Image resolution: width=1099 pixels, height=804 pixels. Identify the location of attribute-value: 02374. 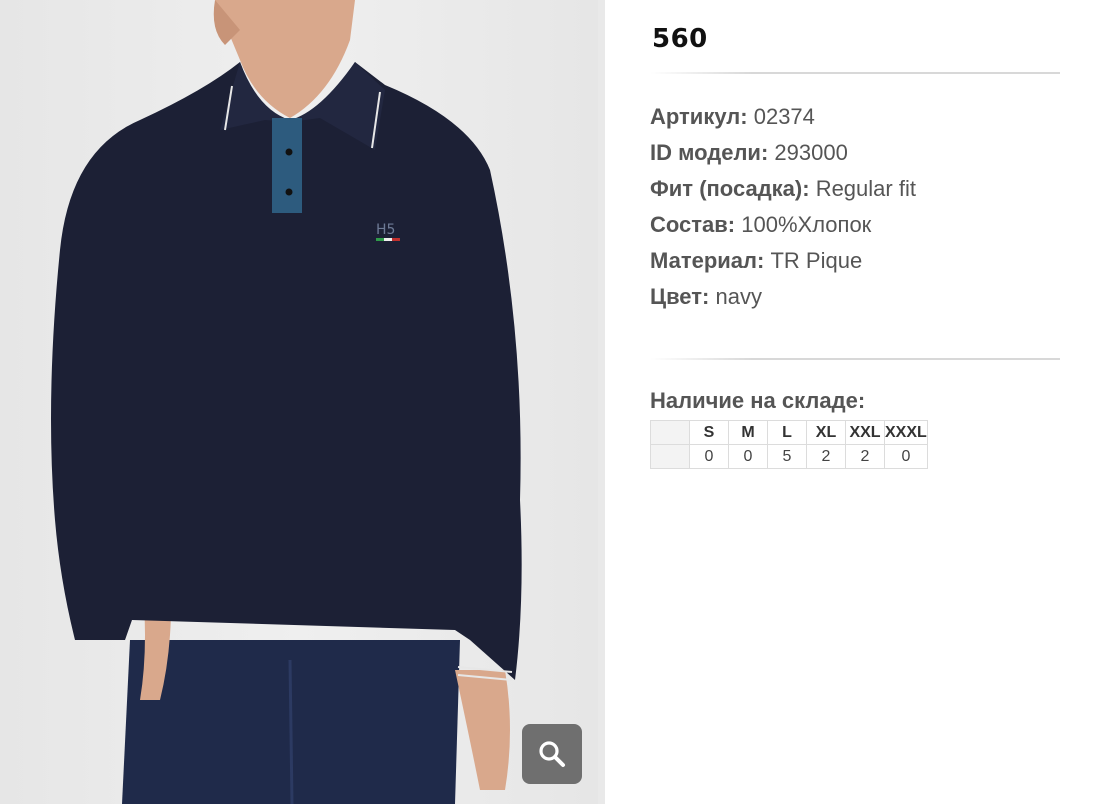
(784, 116).